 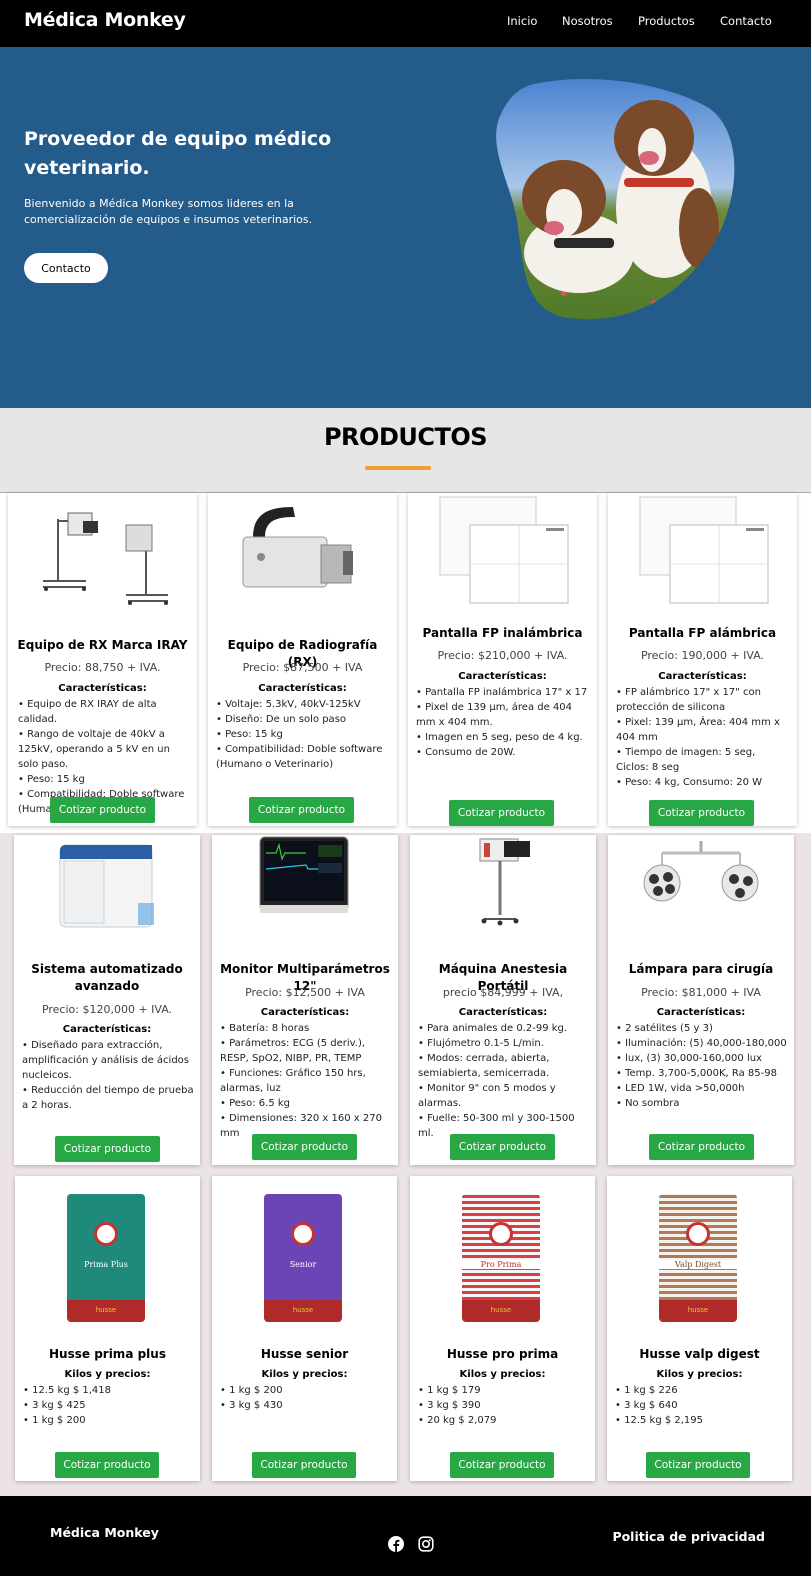 I want to click on bag-label: Prima Plus, so click(x=106, y=1264).